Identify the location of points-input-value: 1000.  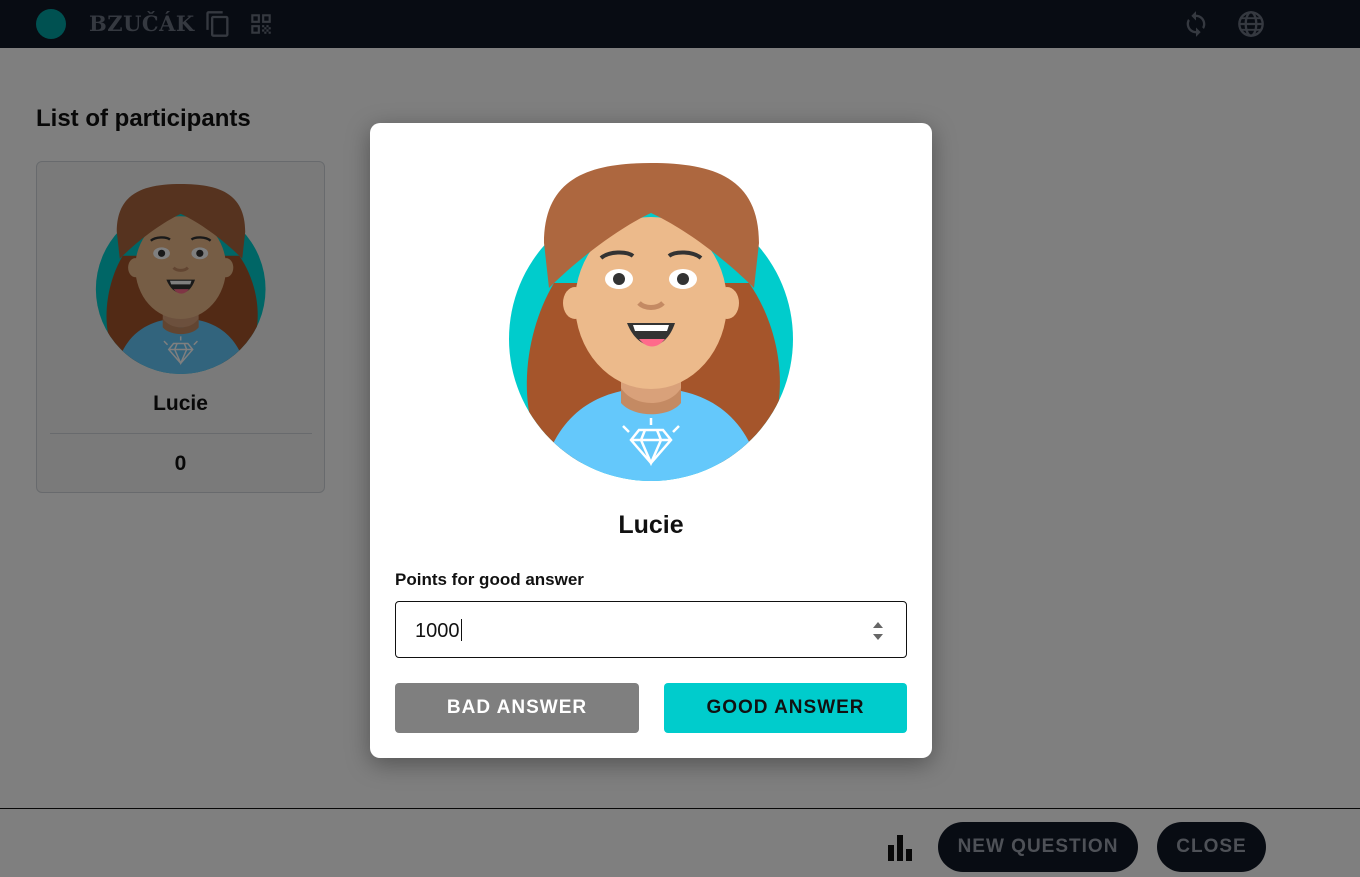
(438, 630).